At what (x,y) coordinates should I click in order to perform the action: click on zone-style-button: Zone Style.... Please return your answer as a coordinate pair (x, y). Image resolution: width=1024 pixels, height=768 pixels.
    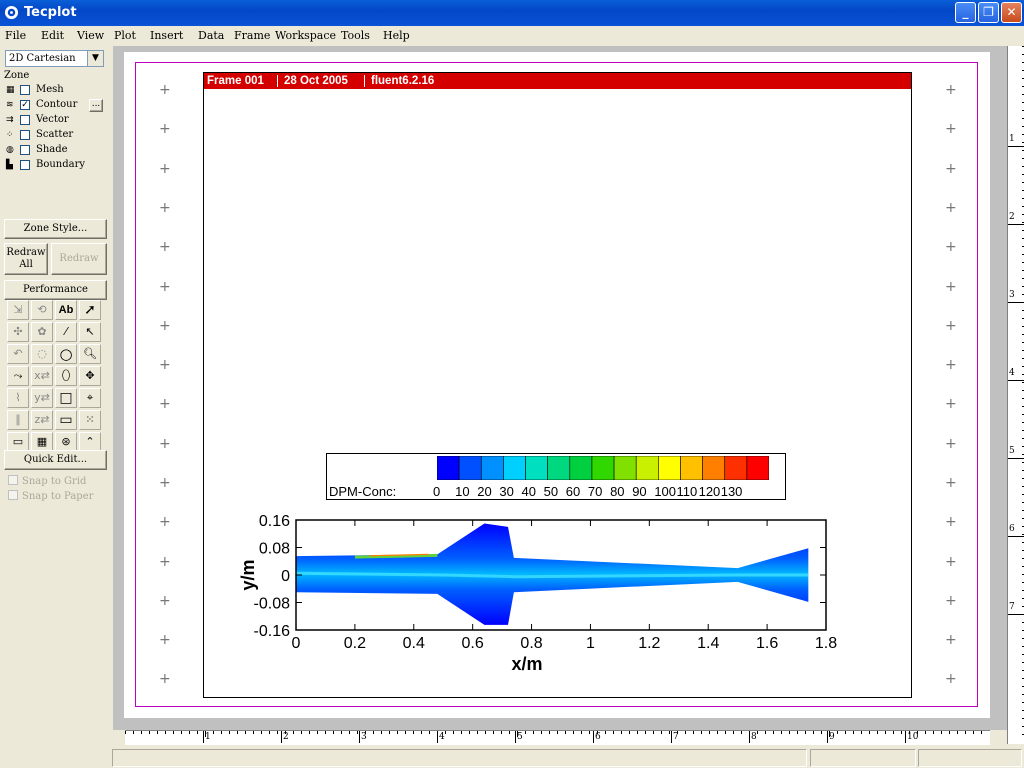
    Looking at the image, I should click on (55, 229).